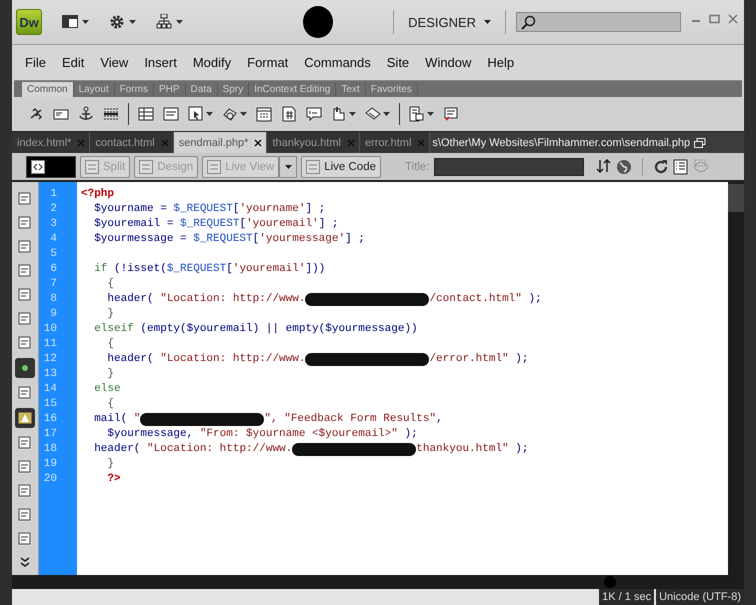 The width and height of the screenshot is (756, 605). What do you see at coordinates (100, 269) in the screenshot?
I see `code-token: if` at bounding box center [100, 269].